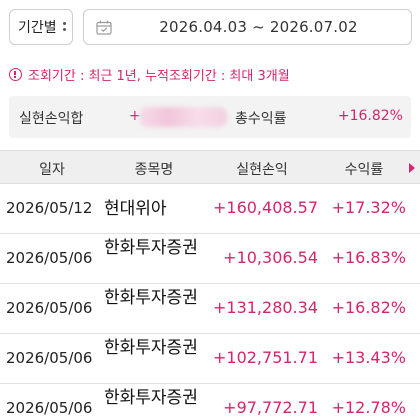  I want to click on table-row: 2026/05/06 한화투자증권 +131,280.34 +16.82%, so click(210, 309).